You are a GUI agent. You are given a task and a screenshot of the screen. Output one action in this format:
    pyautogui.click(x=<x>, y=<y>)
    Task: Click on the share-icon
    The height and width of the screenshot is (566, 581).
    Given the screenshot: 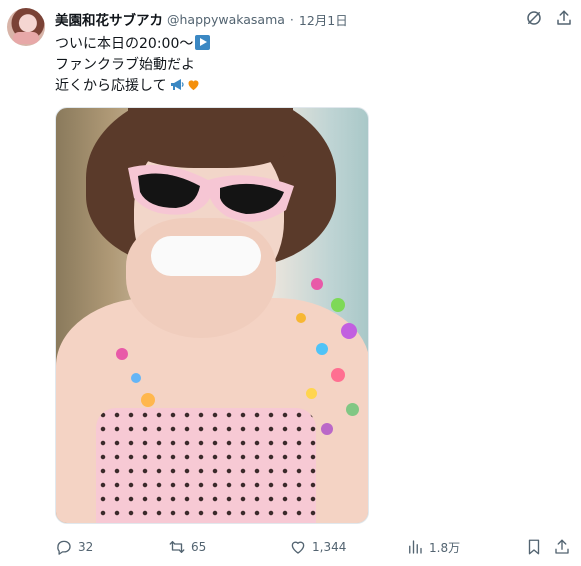 What is the action you would take?
    pyautogui.click(x=562, y=546)
    